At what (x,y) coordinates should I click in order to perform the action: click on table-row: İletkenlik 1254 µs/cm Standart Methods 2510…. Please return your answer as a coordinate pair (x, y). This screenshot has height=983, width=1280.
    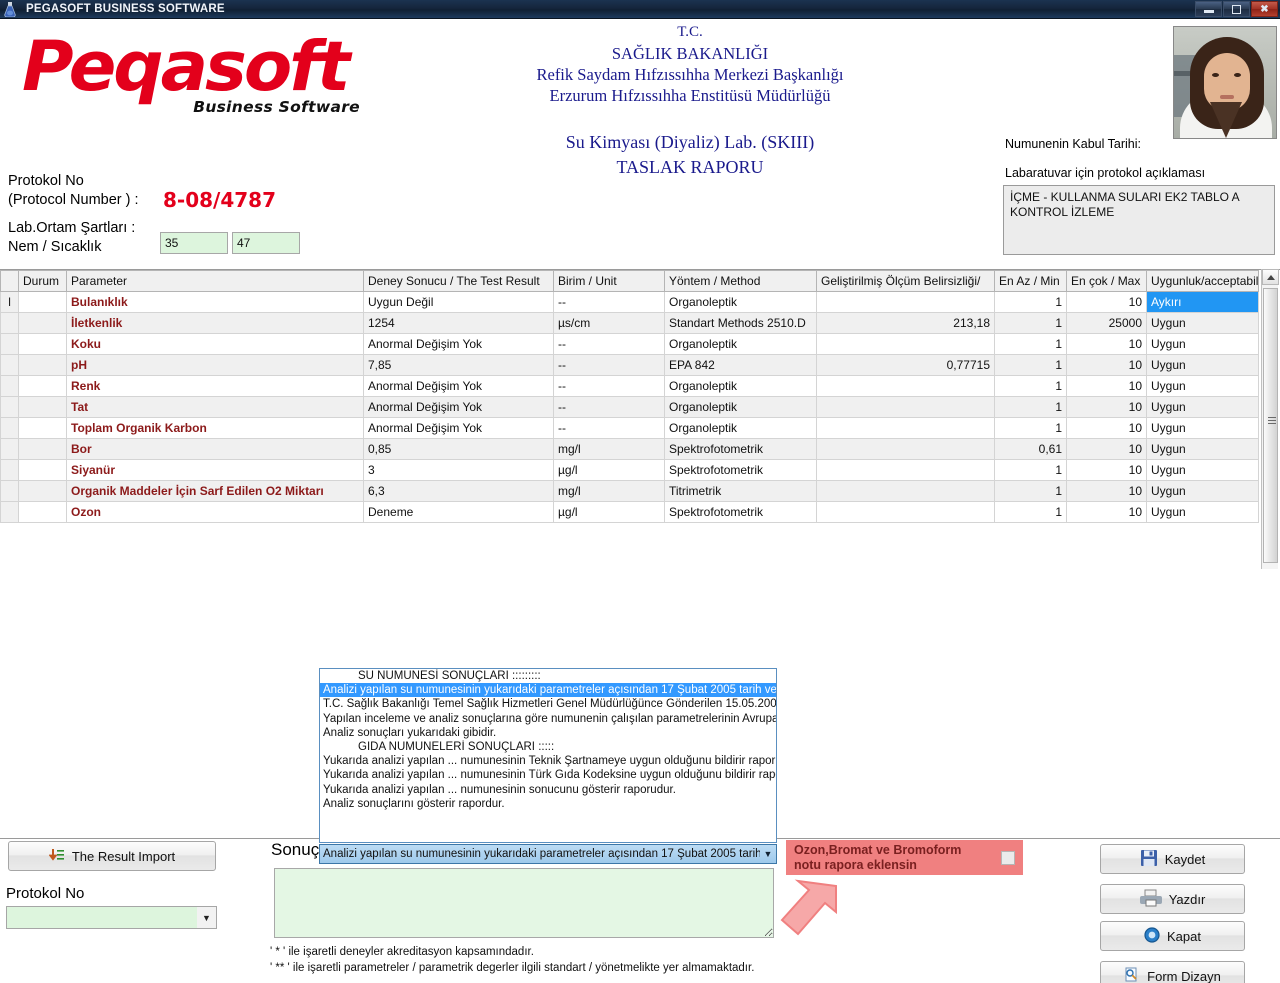
    Looking at the image, I should click on (629, 323).